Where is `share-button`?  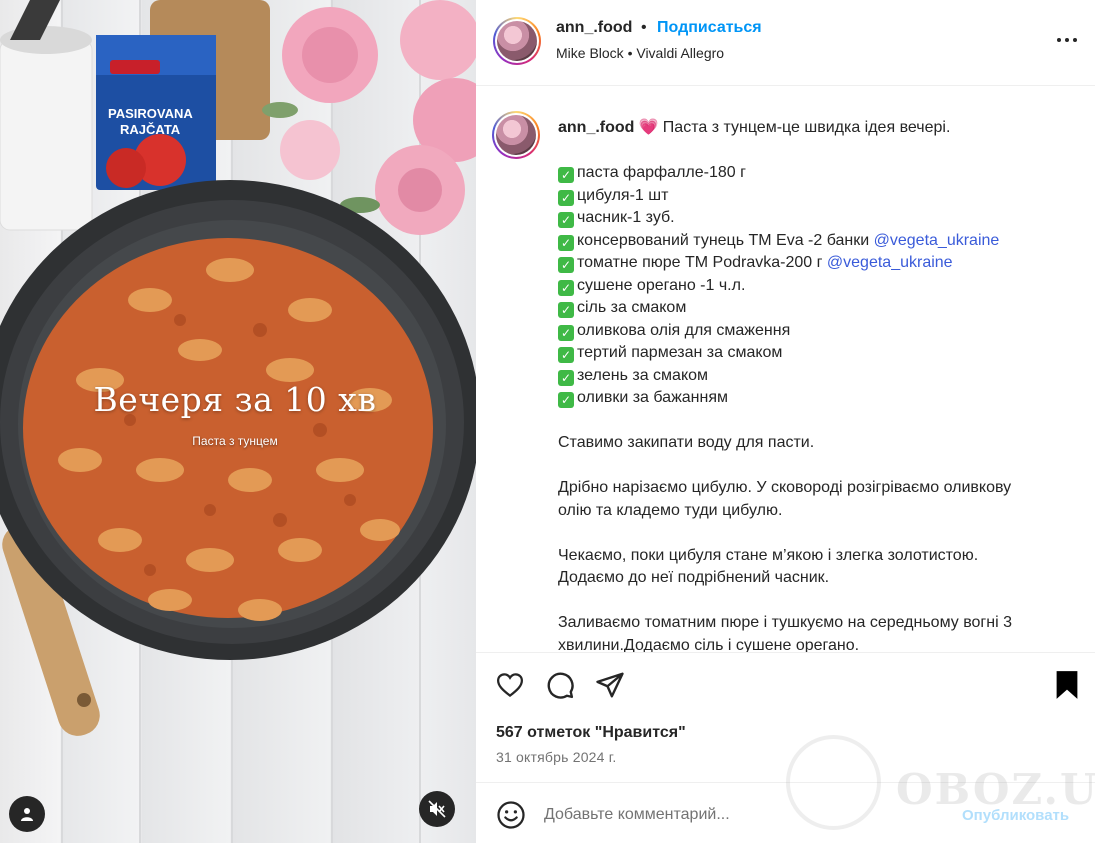 share-button is located at coordinates (610, 685).